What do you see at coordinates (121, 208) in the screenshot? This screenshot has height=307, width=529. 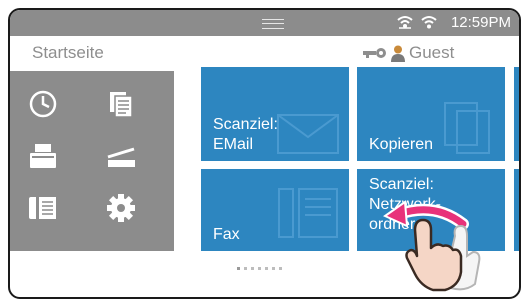 I see `settings-gear-icon` at bounding box center [121, 208].